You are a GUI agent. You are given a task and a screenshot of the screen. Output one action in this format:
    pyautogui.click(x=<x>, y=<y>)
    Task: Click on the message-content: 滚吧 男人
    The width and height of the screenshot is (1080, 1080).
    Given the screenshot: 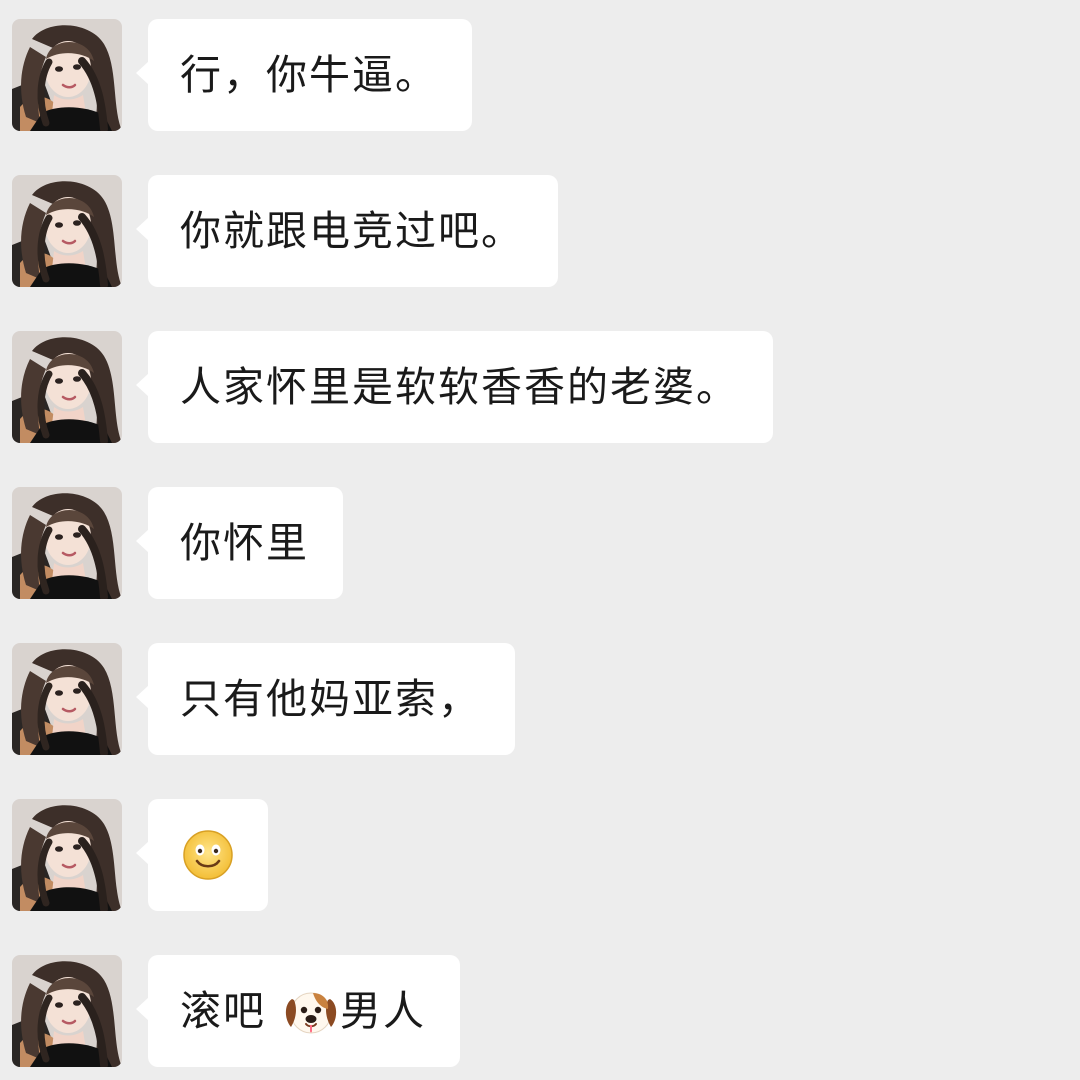 What is the action you would take?
    pyautogui.click(x=303, y=1011)
    